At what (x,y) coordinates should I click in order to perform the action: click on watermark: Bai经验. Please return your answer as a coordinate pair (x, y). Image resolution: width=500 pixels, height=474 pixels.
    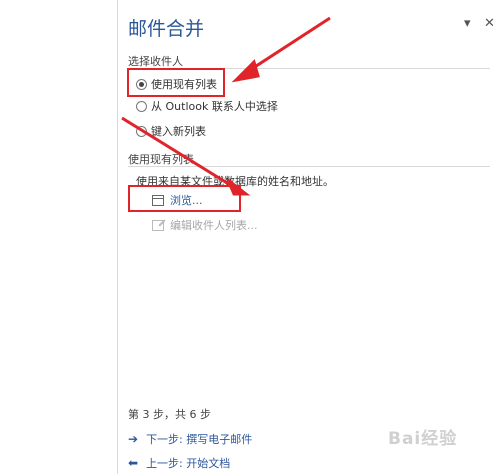
    Looking at the image, I should click on (423, 439).